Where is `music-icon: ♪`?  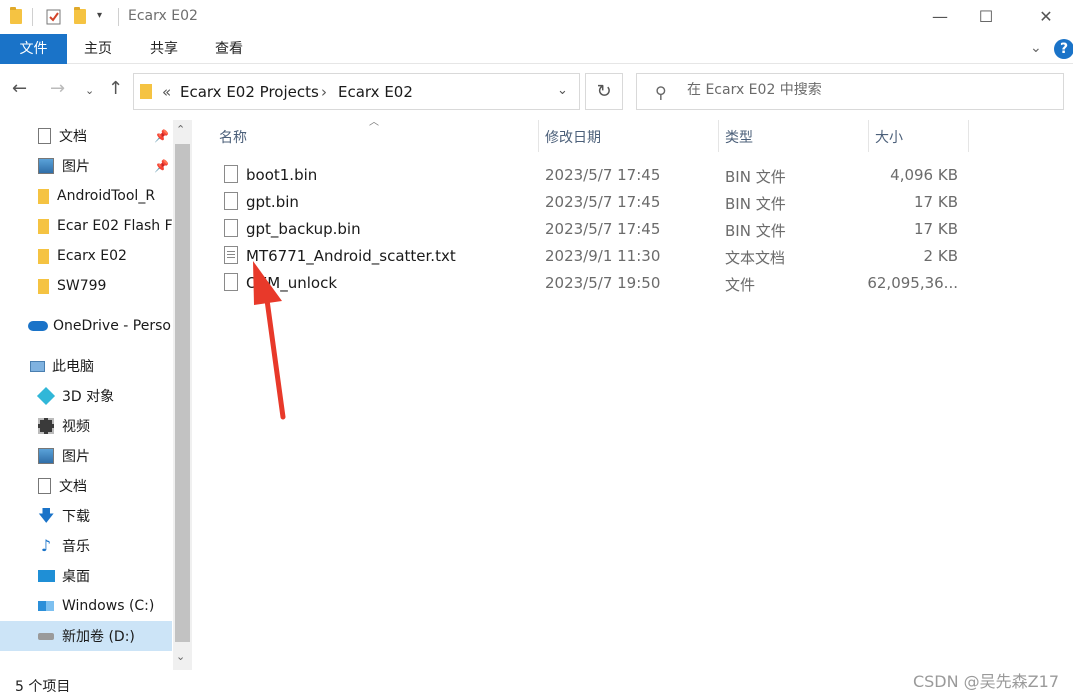 music-icon: ♪ is located at coordinates (46, 545).